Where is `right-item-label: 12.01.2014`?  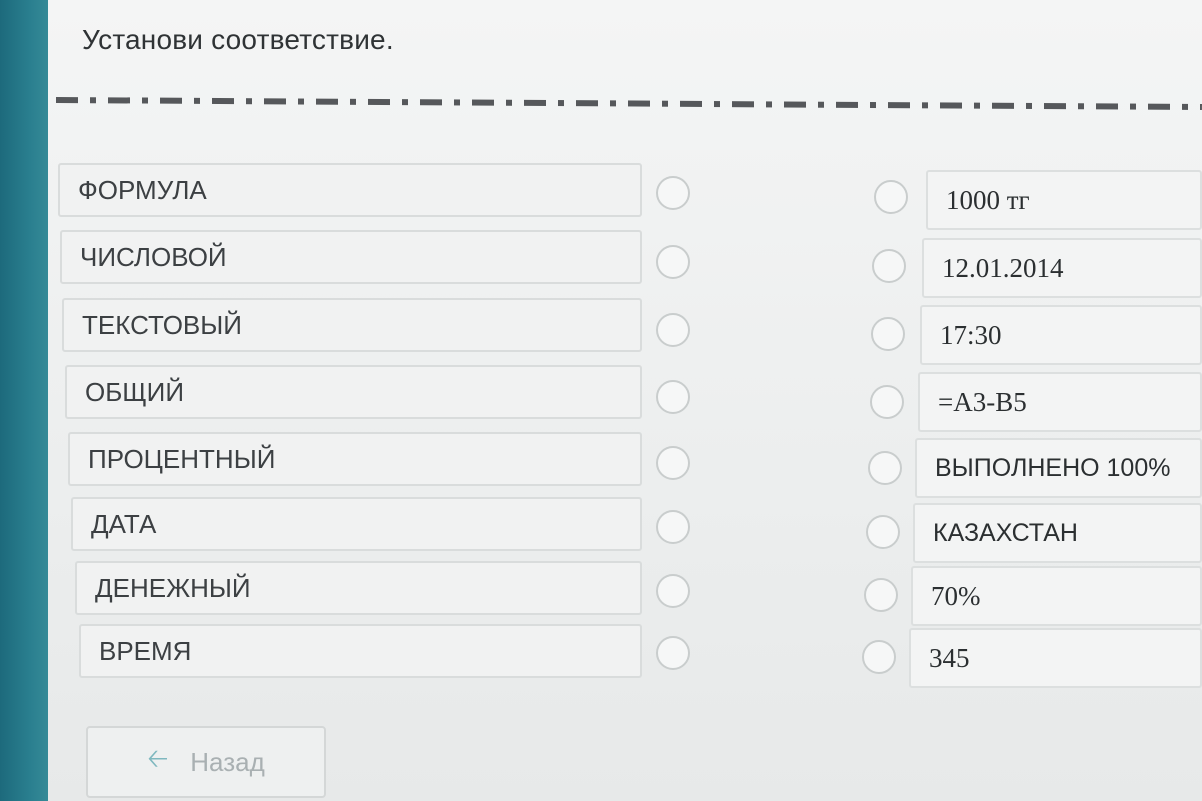
right-item-label: 12.01.2014 is located at coordinates (1003, 267).